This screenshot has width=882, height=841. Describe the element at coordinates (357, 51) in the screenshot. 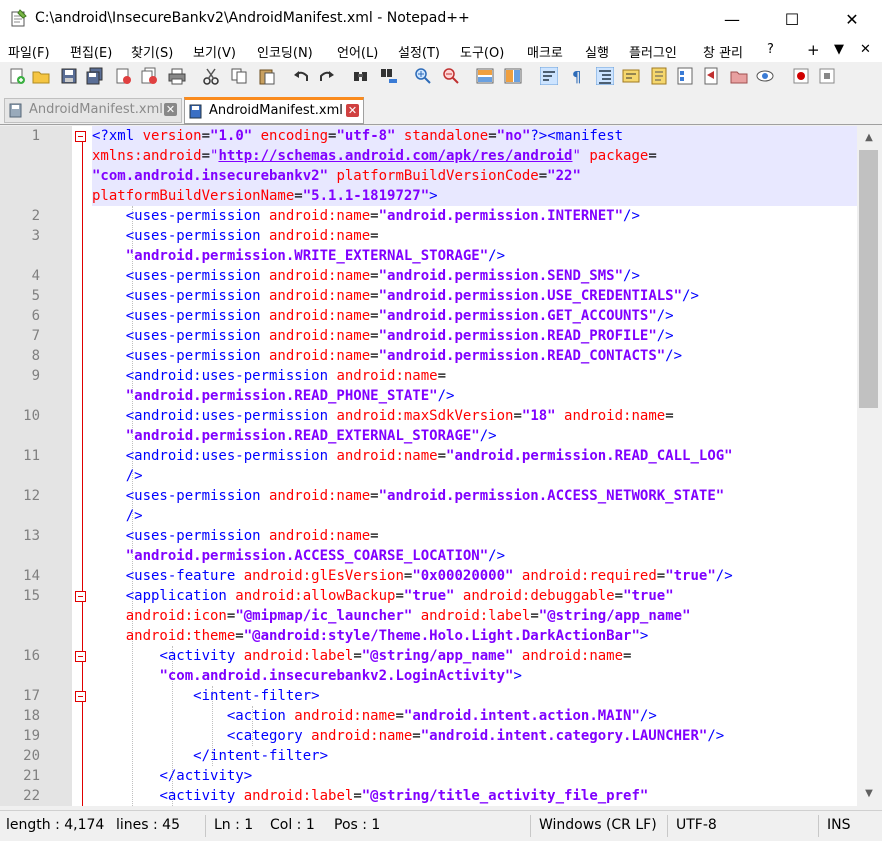

I see `menu-language: 언어(L)` at that location.